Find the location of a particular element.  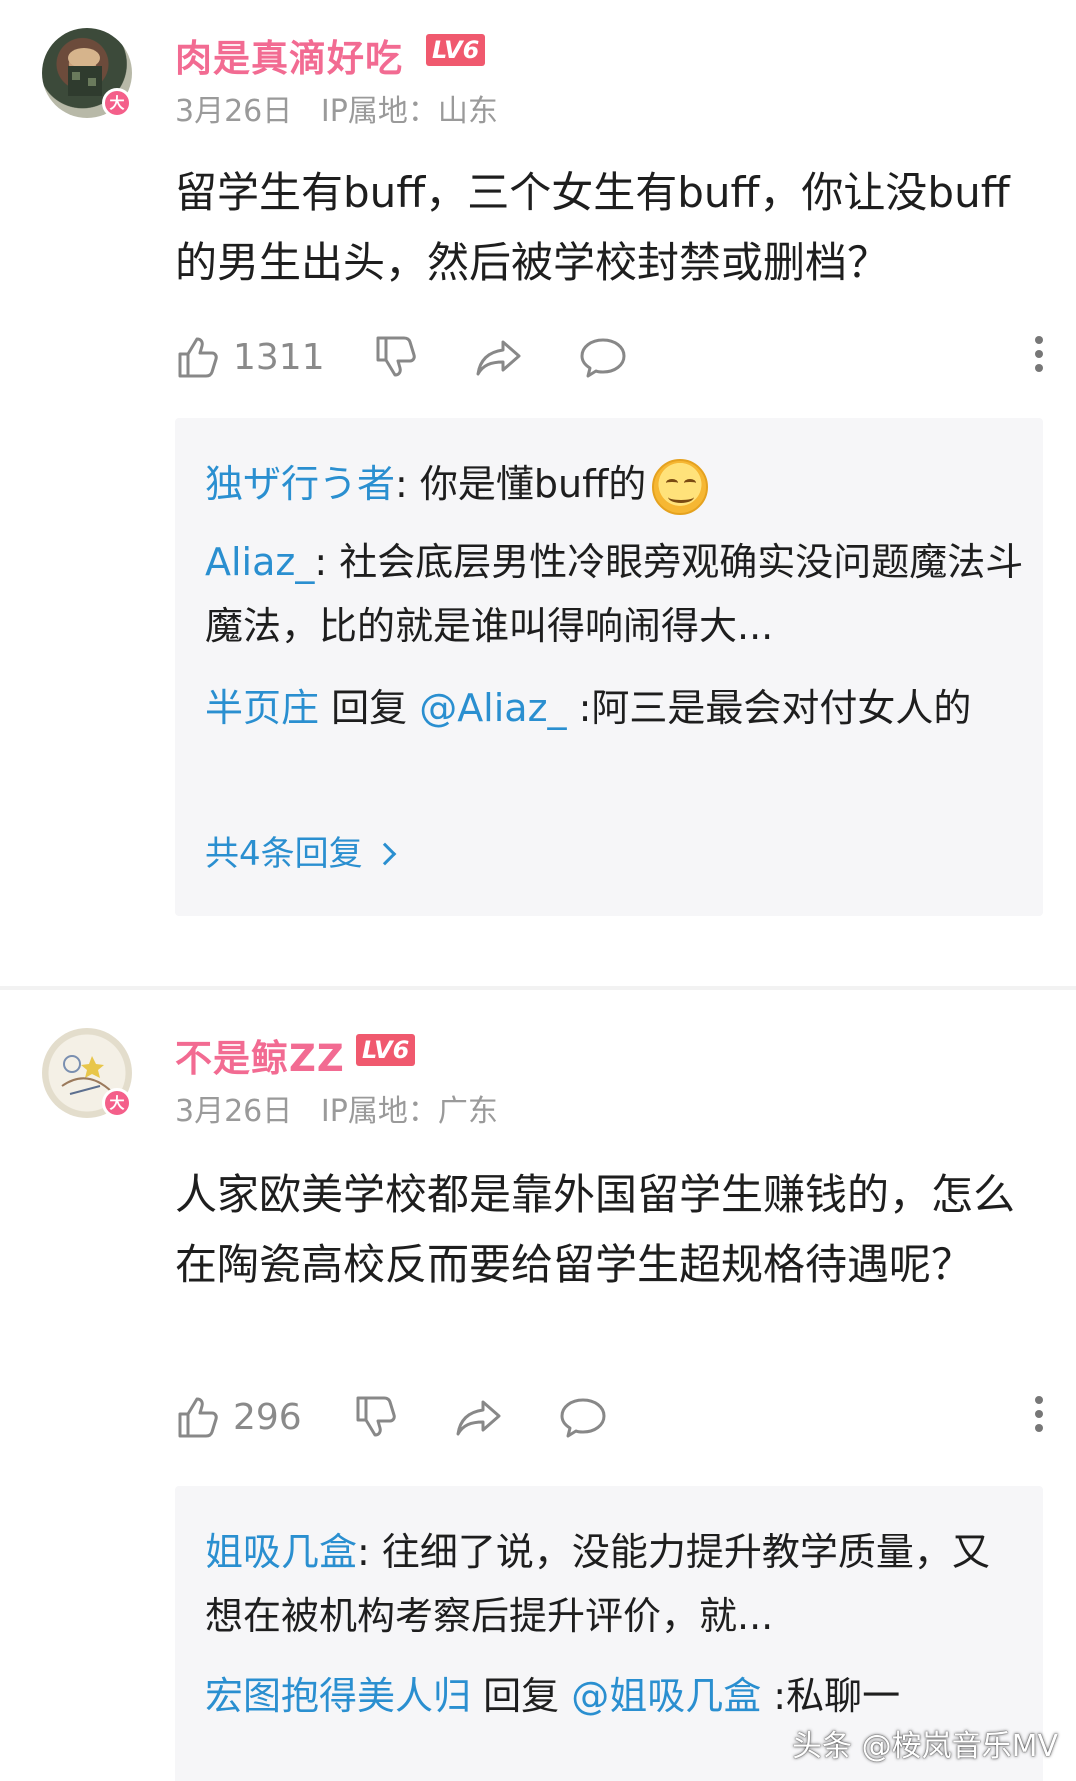

view-all-replies-link: 共4条回复 is located at coordinates (300, 850).